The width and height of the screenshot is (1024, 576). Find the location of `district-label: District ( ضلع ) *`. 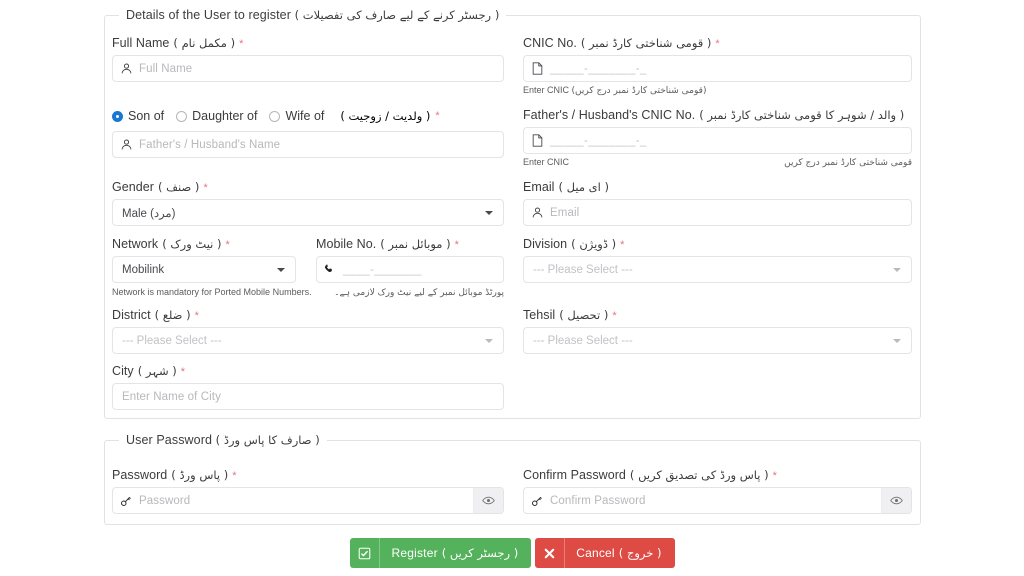

district-label: District ( ضلع ) * is located at coordinates (308, 315).